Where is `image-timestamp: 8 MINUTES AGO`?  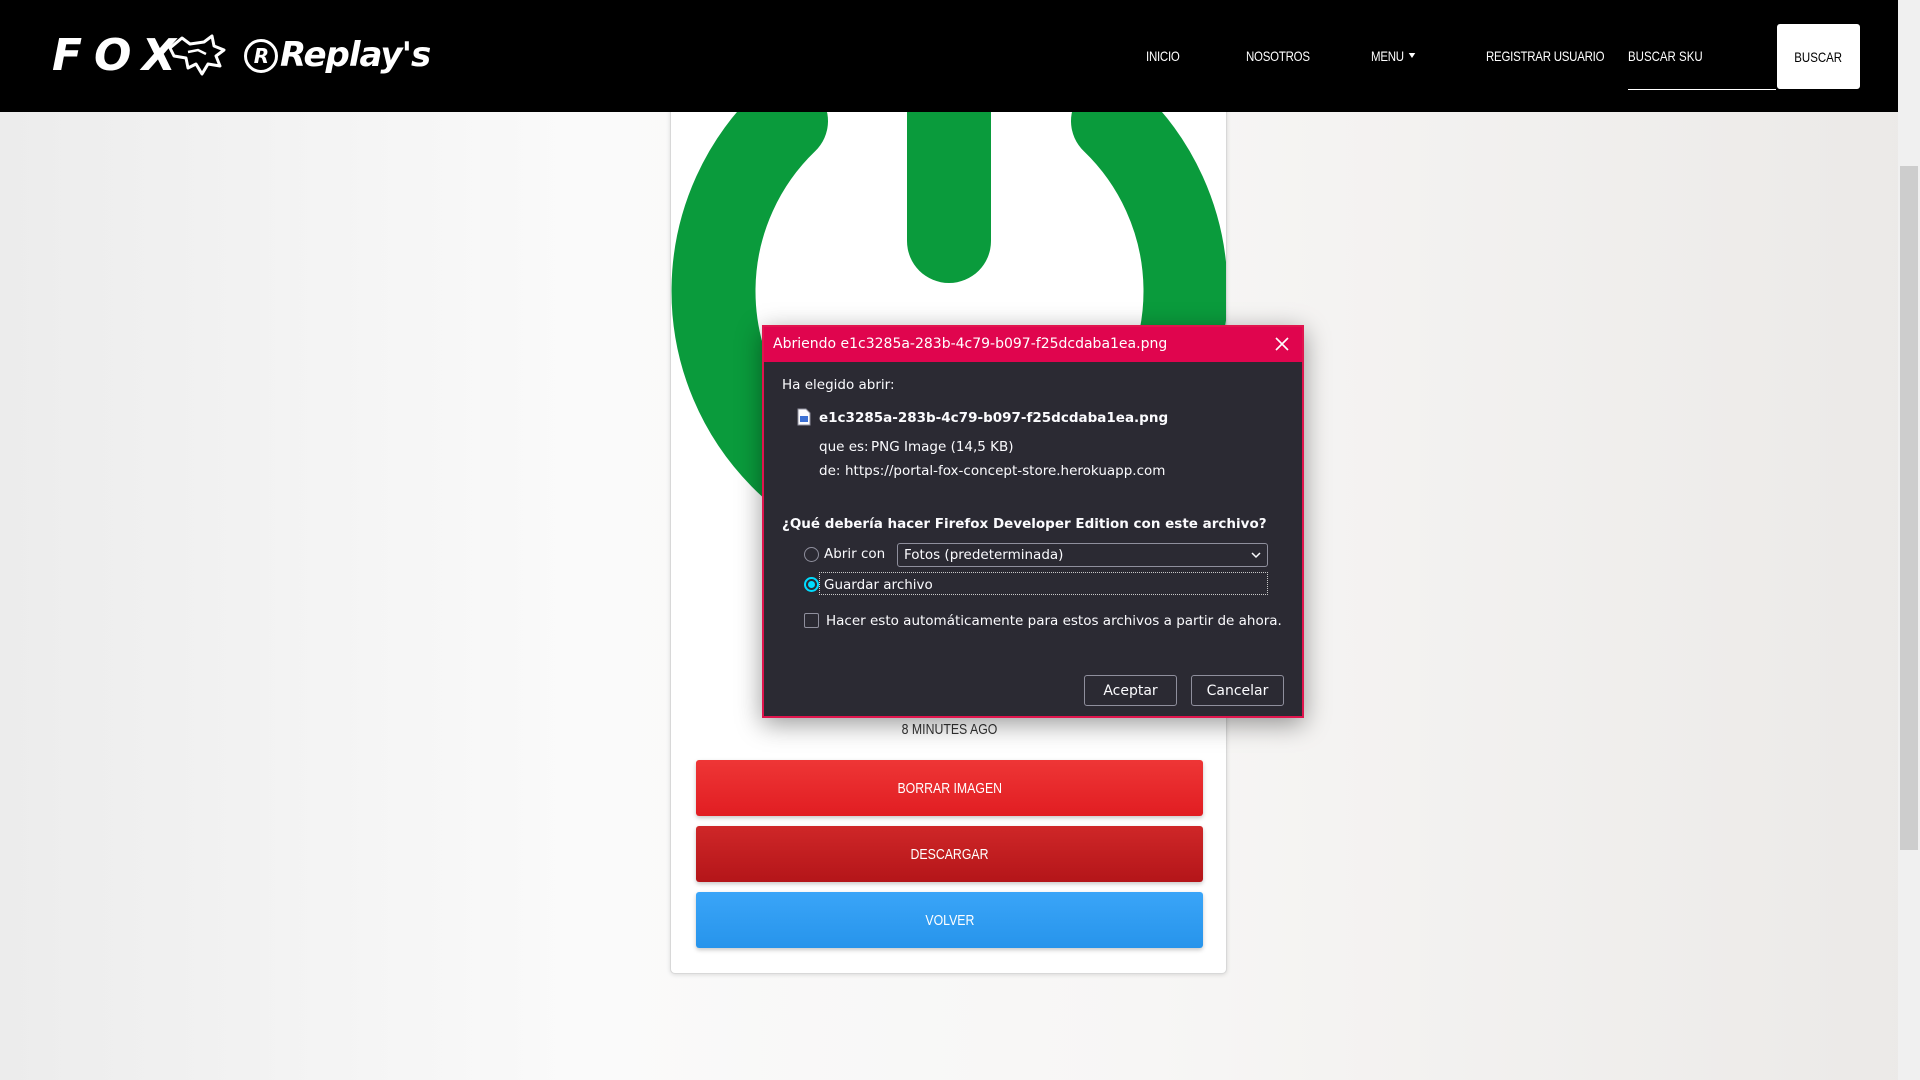 image-timestamp: 8 MINUTES AGO is located at coordinates (949, 729).